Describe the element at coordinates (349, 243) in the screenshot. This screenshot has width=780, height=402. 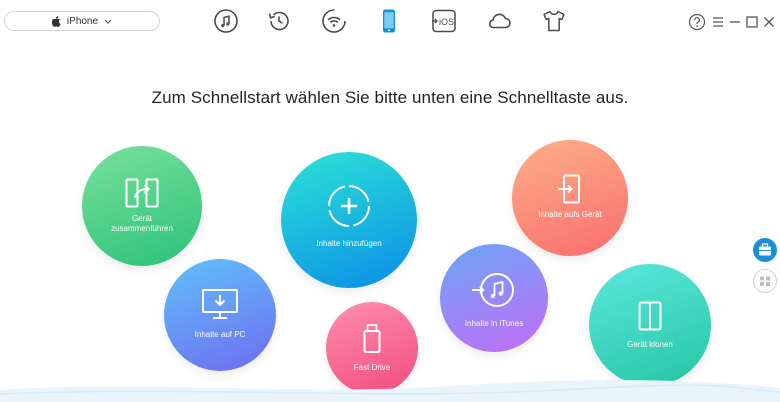
I see `add-content-label: Inhalte hinzufügen` at that location.